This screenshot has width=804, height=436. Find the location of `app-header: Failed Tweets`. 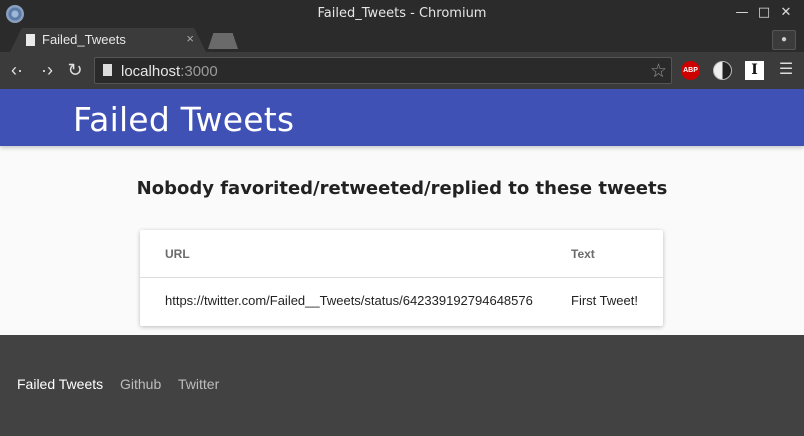

app-header: Failed Tweets is located at coordinates (402, 117).